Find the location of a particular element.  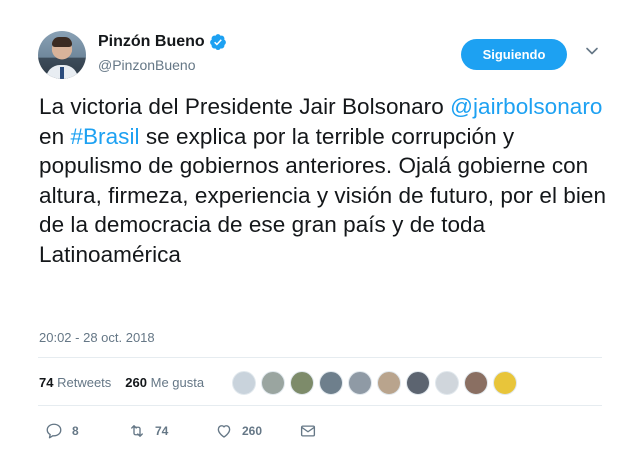

likes-stat: 260 Me gusta is located at coordinates (164, 382).